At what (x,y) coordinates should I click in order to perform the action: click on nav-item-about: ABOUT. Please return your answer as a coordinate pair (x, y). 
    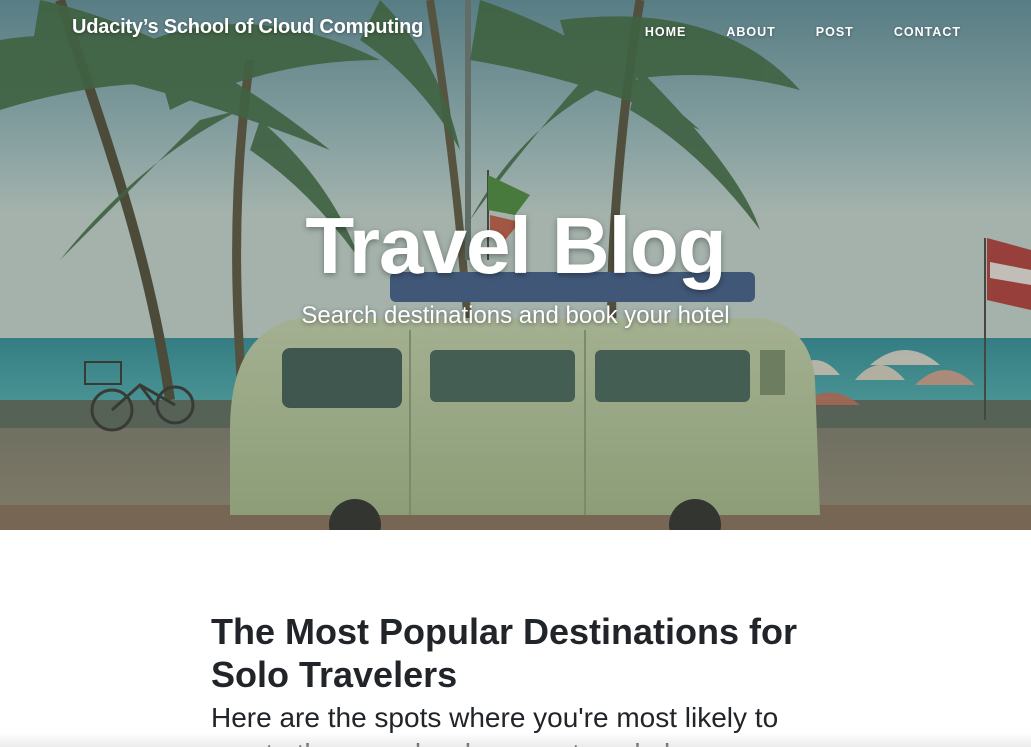
    Looking at the image, I should click on (750, 32).